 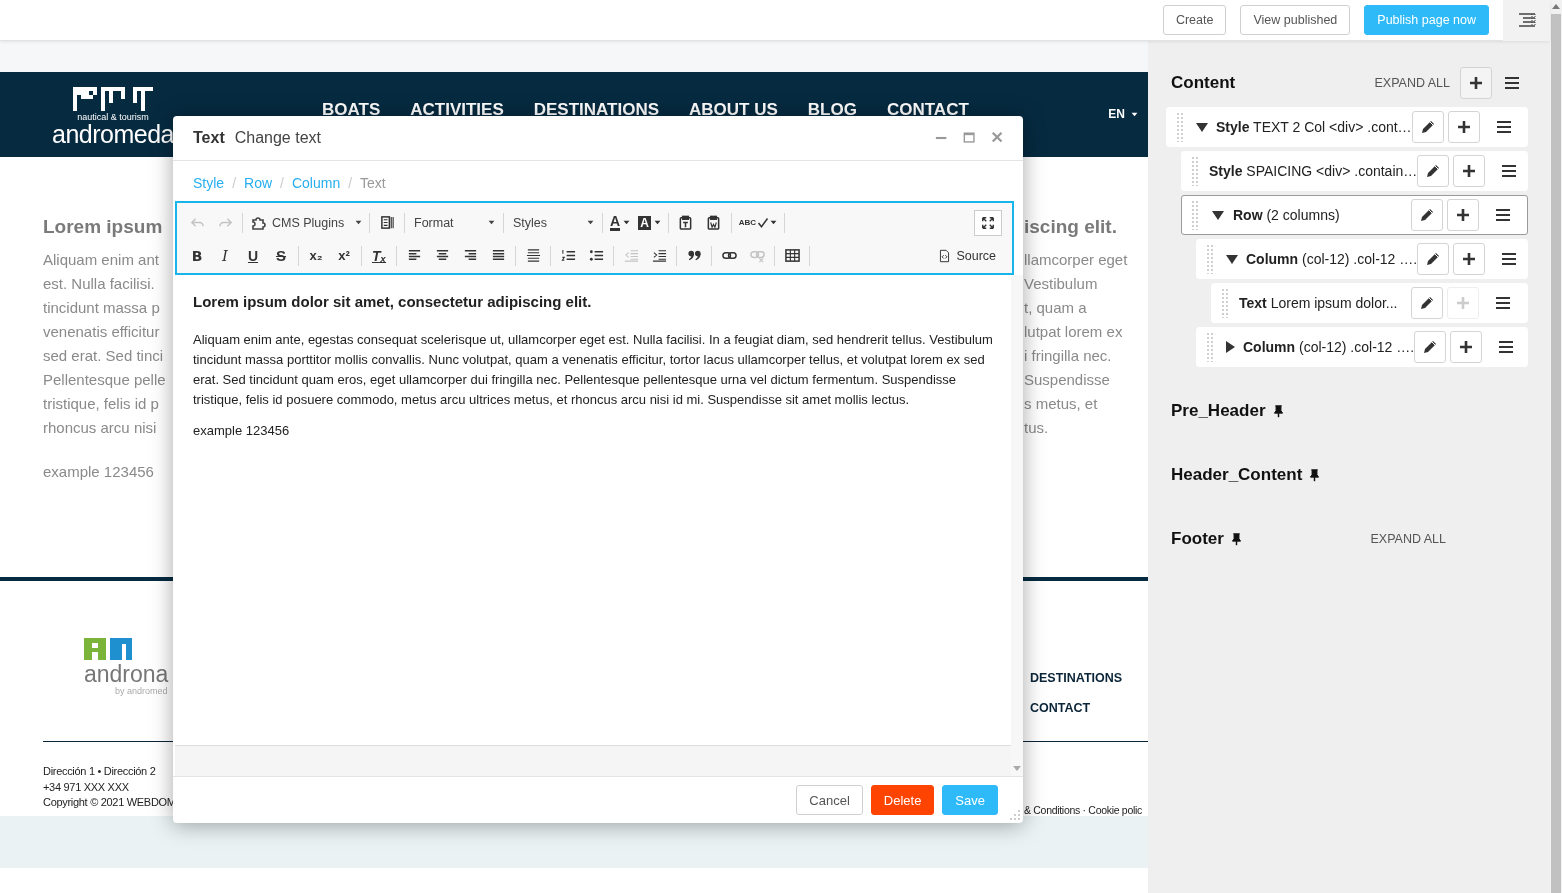 I want to click on language-selector: EN, so click(x=1116, y=114).